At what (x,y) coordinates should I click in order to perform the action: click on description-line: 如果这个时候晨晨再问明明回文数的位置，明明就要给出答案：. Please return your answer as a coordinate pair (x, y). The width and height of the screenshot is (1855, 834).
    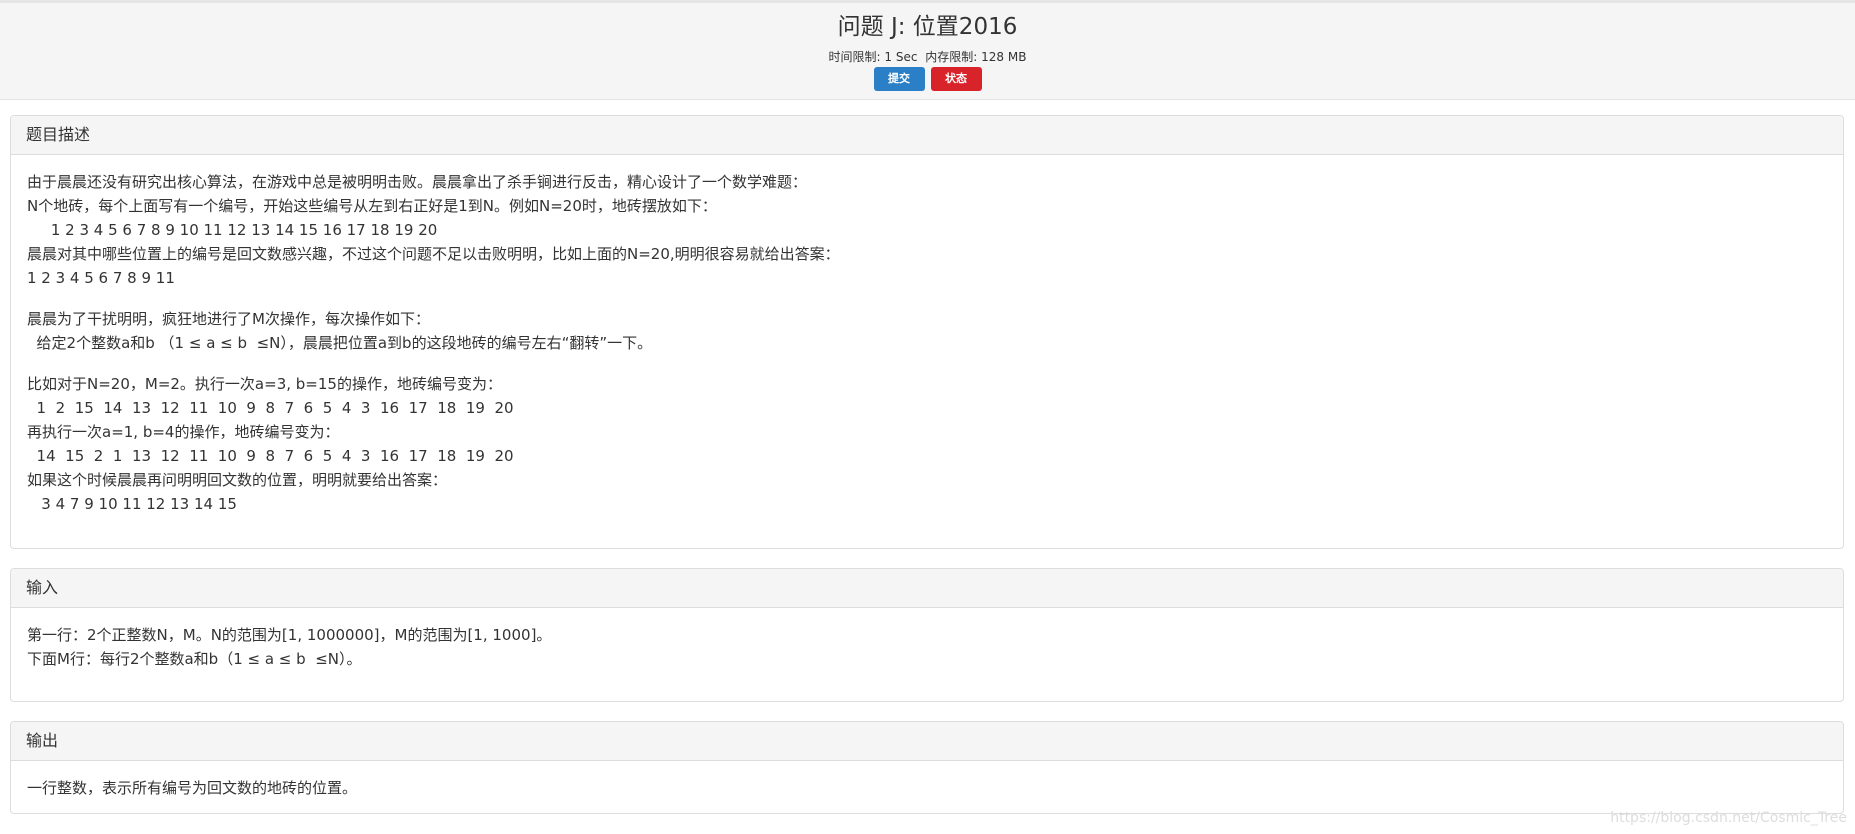
    Looking at the image, I should click on (237, 480).